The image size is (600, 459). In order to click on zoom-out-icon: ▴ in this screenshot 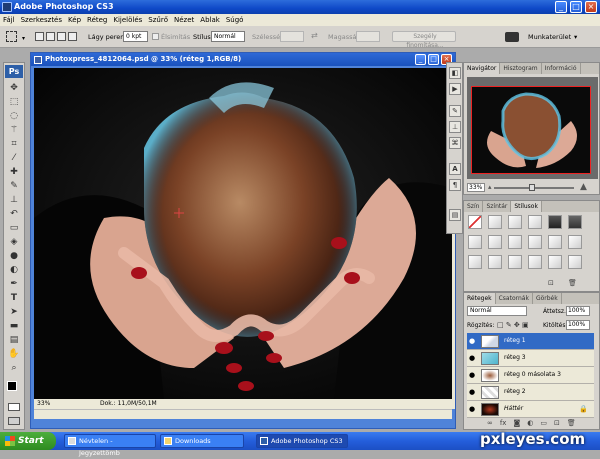, I will do `click(490, 187)`.